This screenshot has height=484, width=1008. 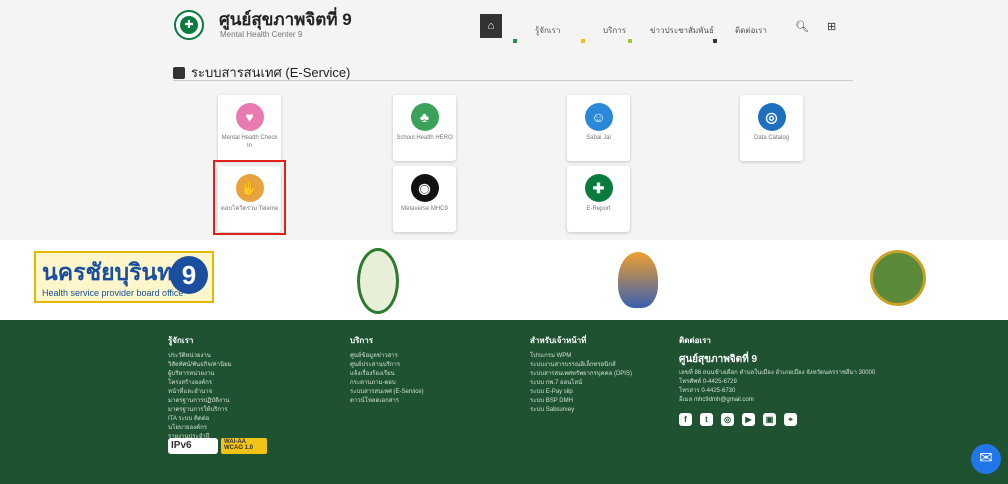 I want to click on nav-item: ติดต่อเรา, so click(x=751, y=30).